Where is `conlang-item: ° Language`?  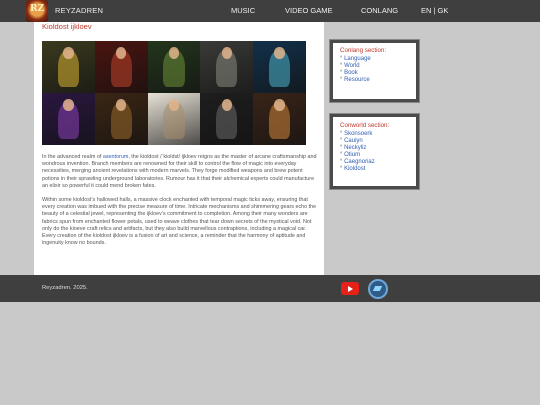 conlang-item: ° Language is located at coordinates (378, 59).